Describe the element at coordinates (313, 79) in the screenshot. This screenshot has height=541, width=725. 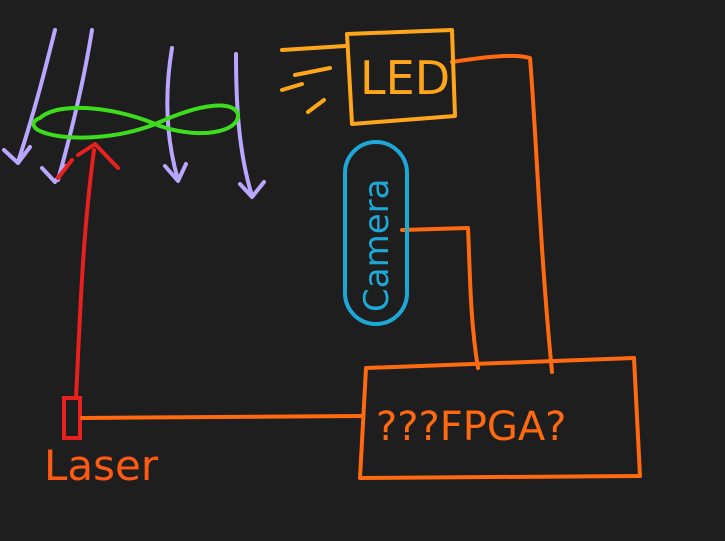
I see `led-light-rays` at that location.